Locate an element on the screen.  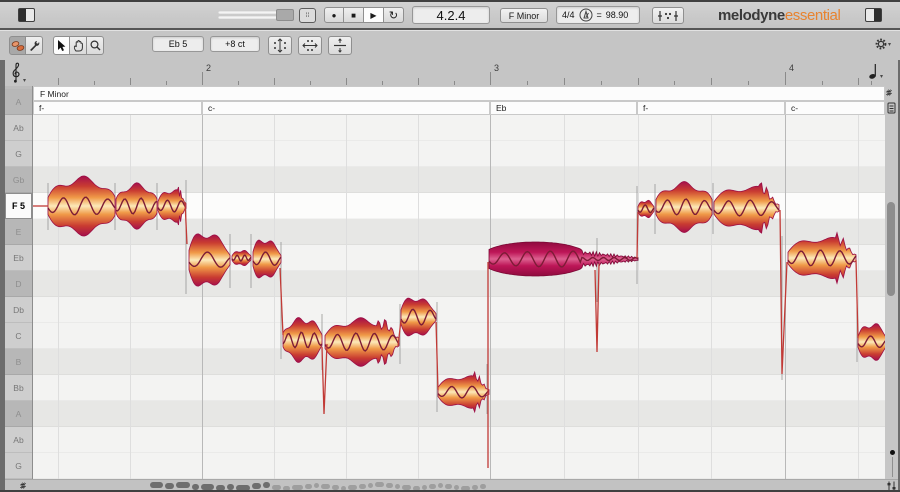
equals-sign: = is located at coordinates (599, 15).